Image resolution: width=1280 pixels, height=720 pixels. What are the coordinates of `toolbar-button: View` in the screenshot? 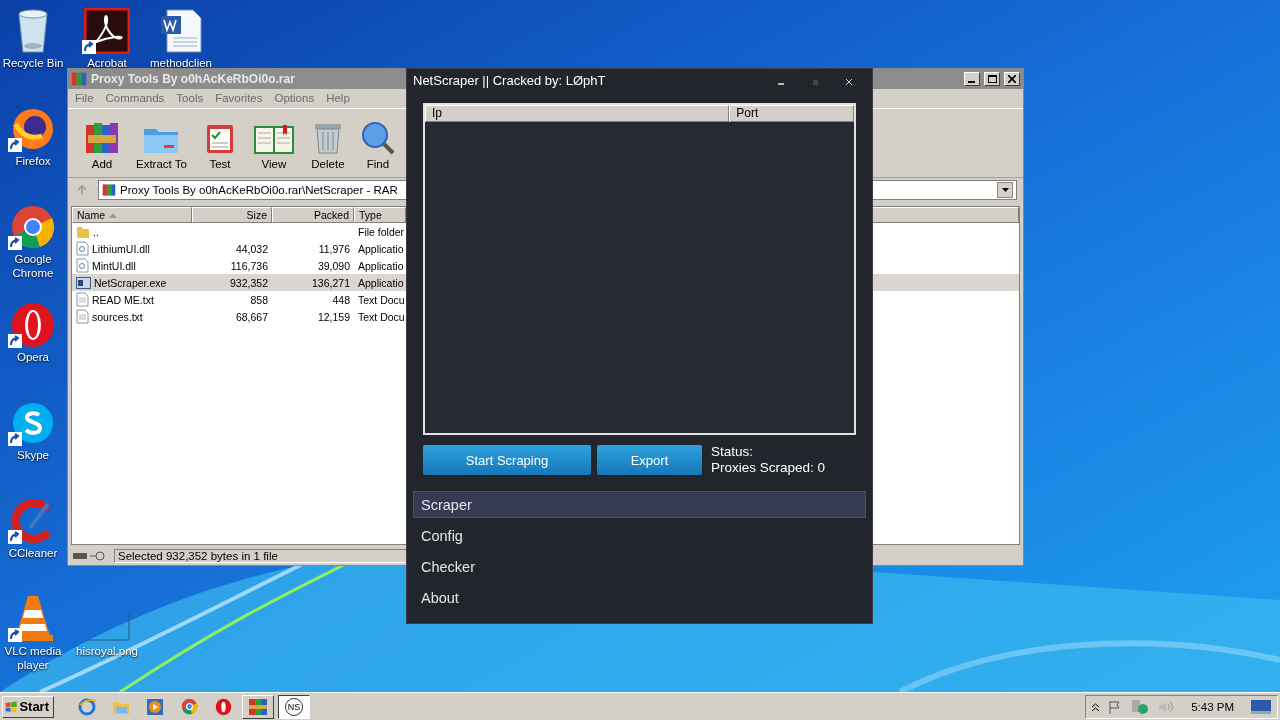 It's located at (273, 143).